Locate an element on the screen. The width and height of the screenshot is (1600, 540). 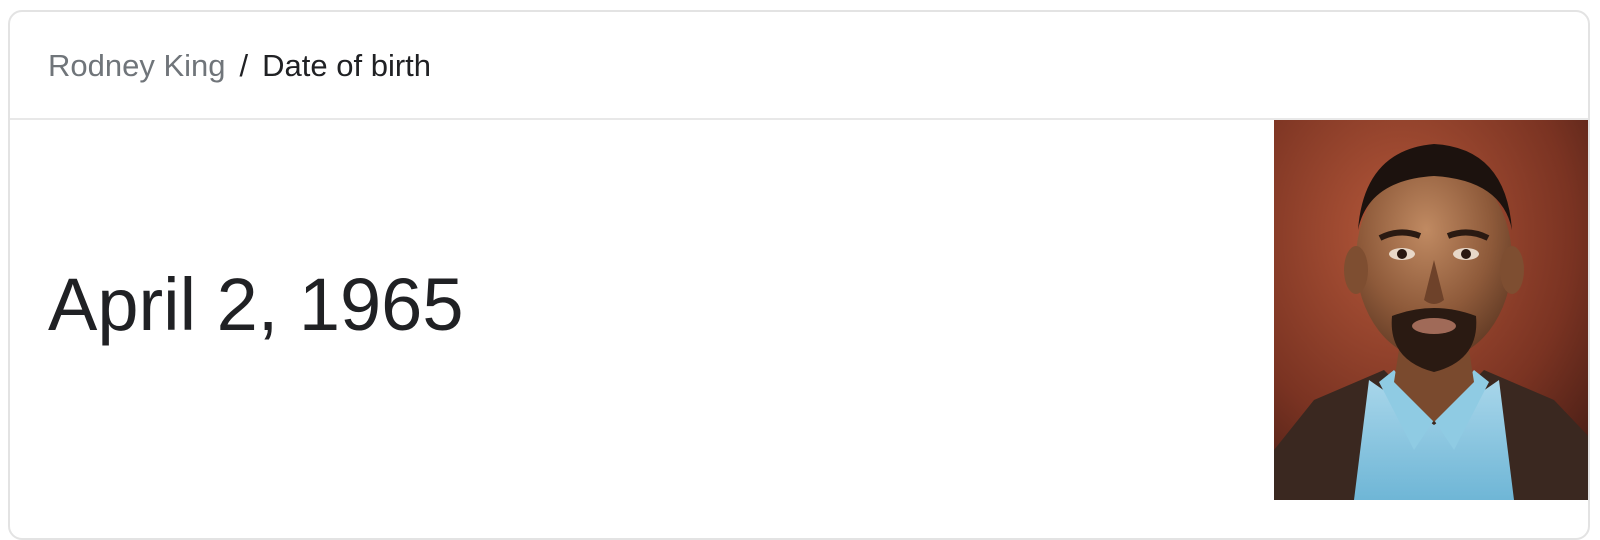
breadcrumb-current: Date of birth is located at coordinates (347, 65).